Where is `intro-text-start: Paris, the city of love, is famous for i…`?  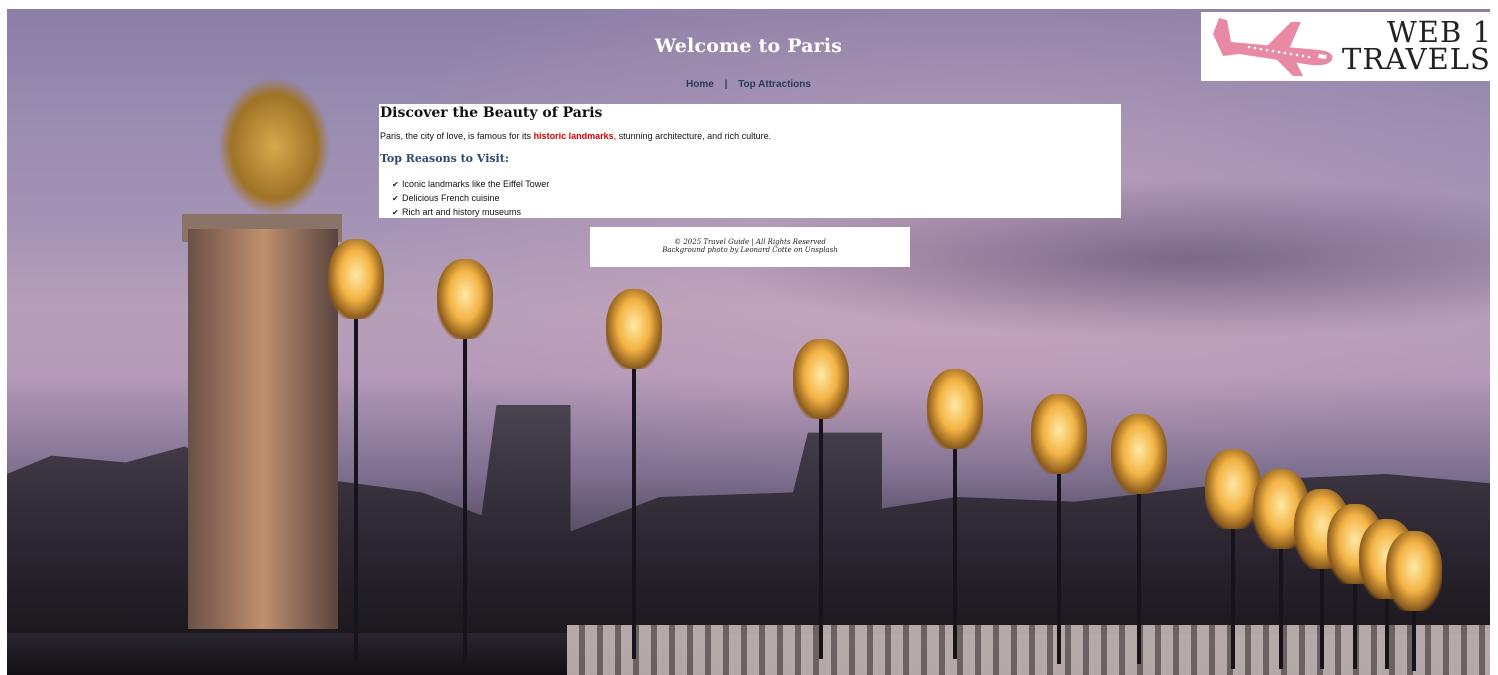 intro-text-start: Paris, the city of love, is famous for i… is located at coordinates (457, 136).